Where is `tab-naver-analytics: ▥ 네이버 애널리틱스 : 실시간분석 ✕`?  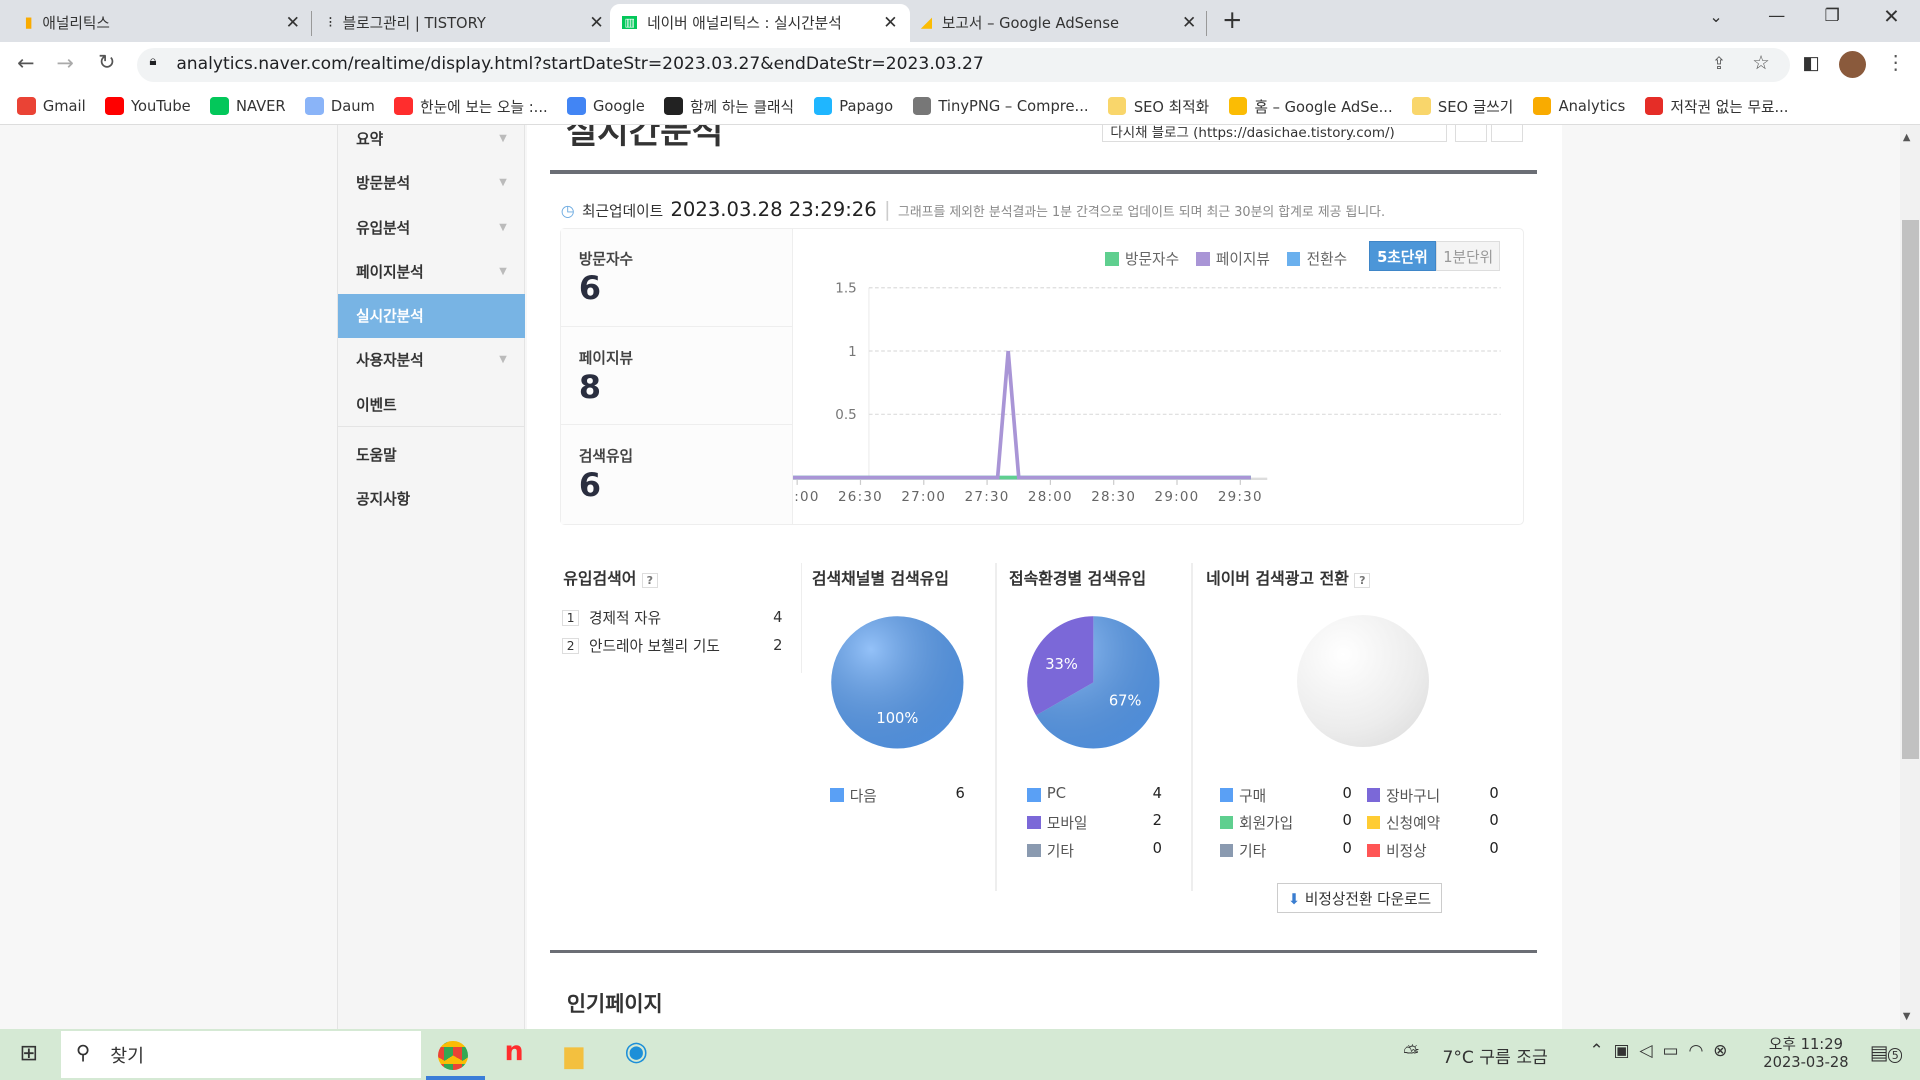
tab-naver-analytics: ▥ 네이버 애널리틱스 : 실시간분석 ✕ is located at coordinates (759, 22).